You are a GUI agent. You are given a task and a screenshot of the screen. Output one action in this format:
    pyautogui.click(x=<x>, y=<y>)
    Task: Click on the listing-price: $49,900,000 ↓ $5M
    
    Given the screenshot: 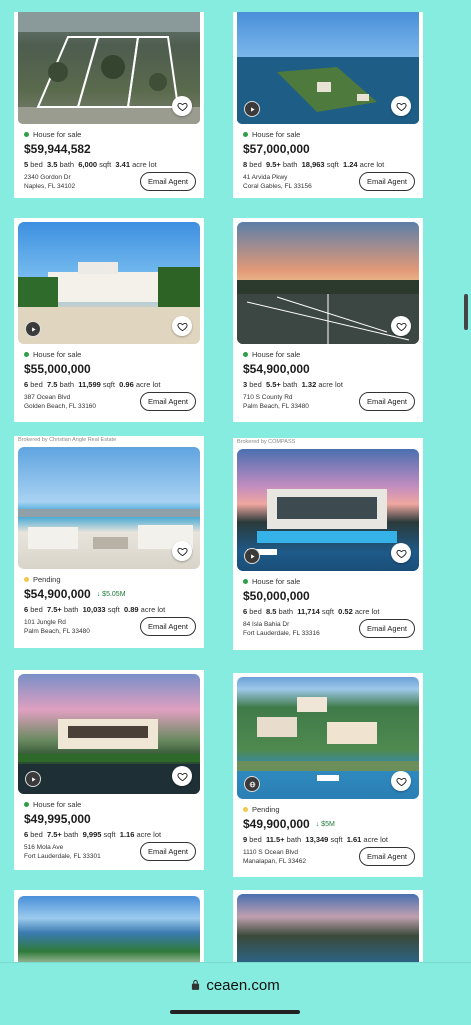 What is the action you would take?
    pyautogui.click(x=289, y=824)
    